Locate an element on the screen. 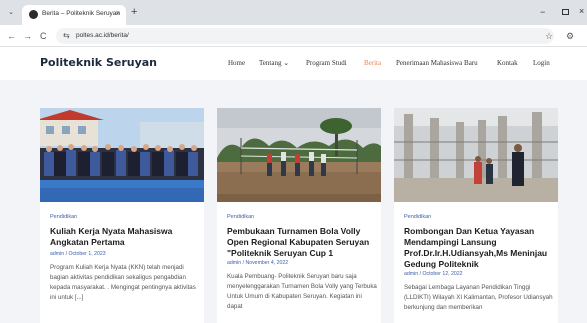 The height and width of the screenshot is (323, 587). forward-button: → is located at coordinates (27, 36).